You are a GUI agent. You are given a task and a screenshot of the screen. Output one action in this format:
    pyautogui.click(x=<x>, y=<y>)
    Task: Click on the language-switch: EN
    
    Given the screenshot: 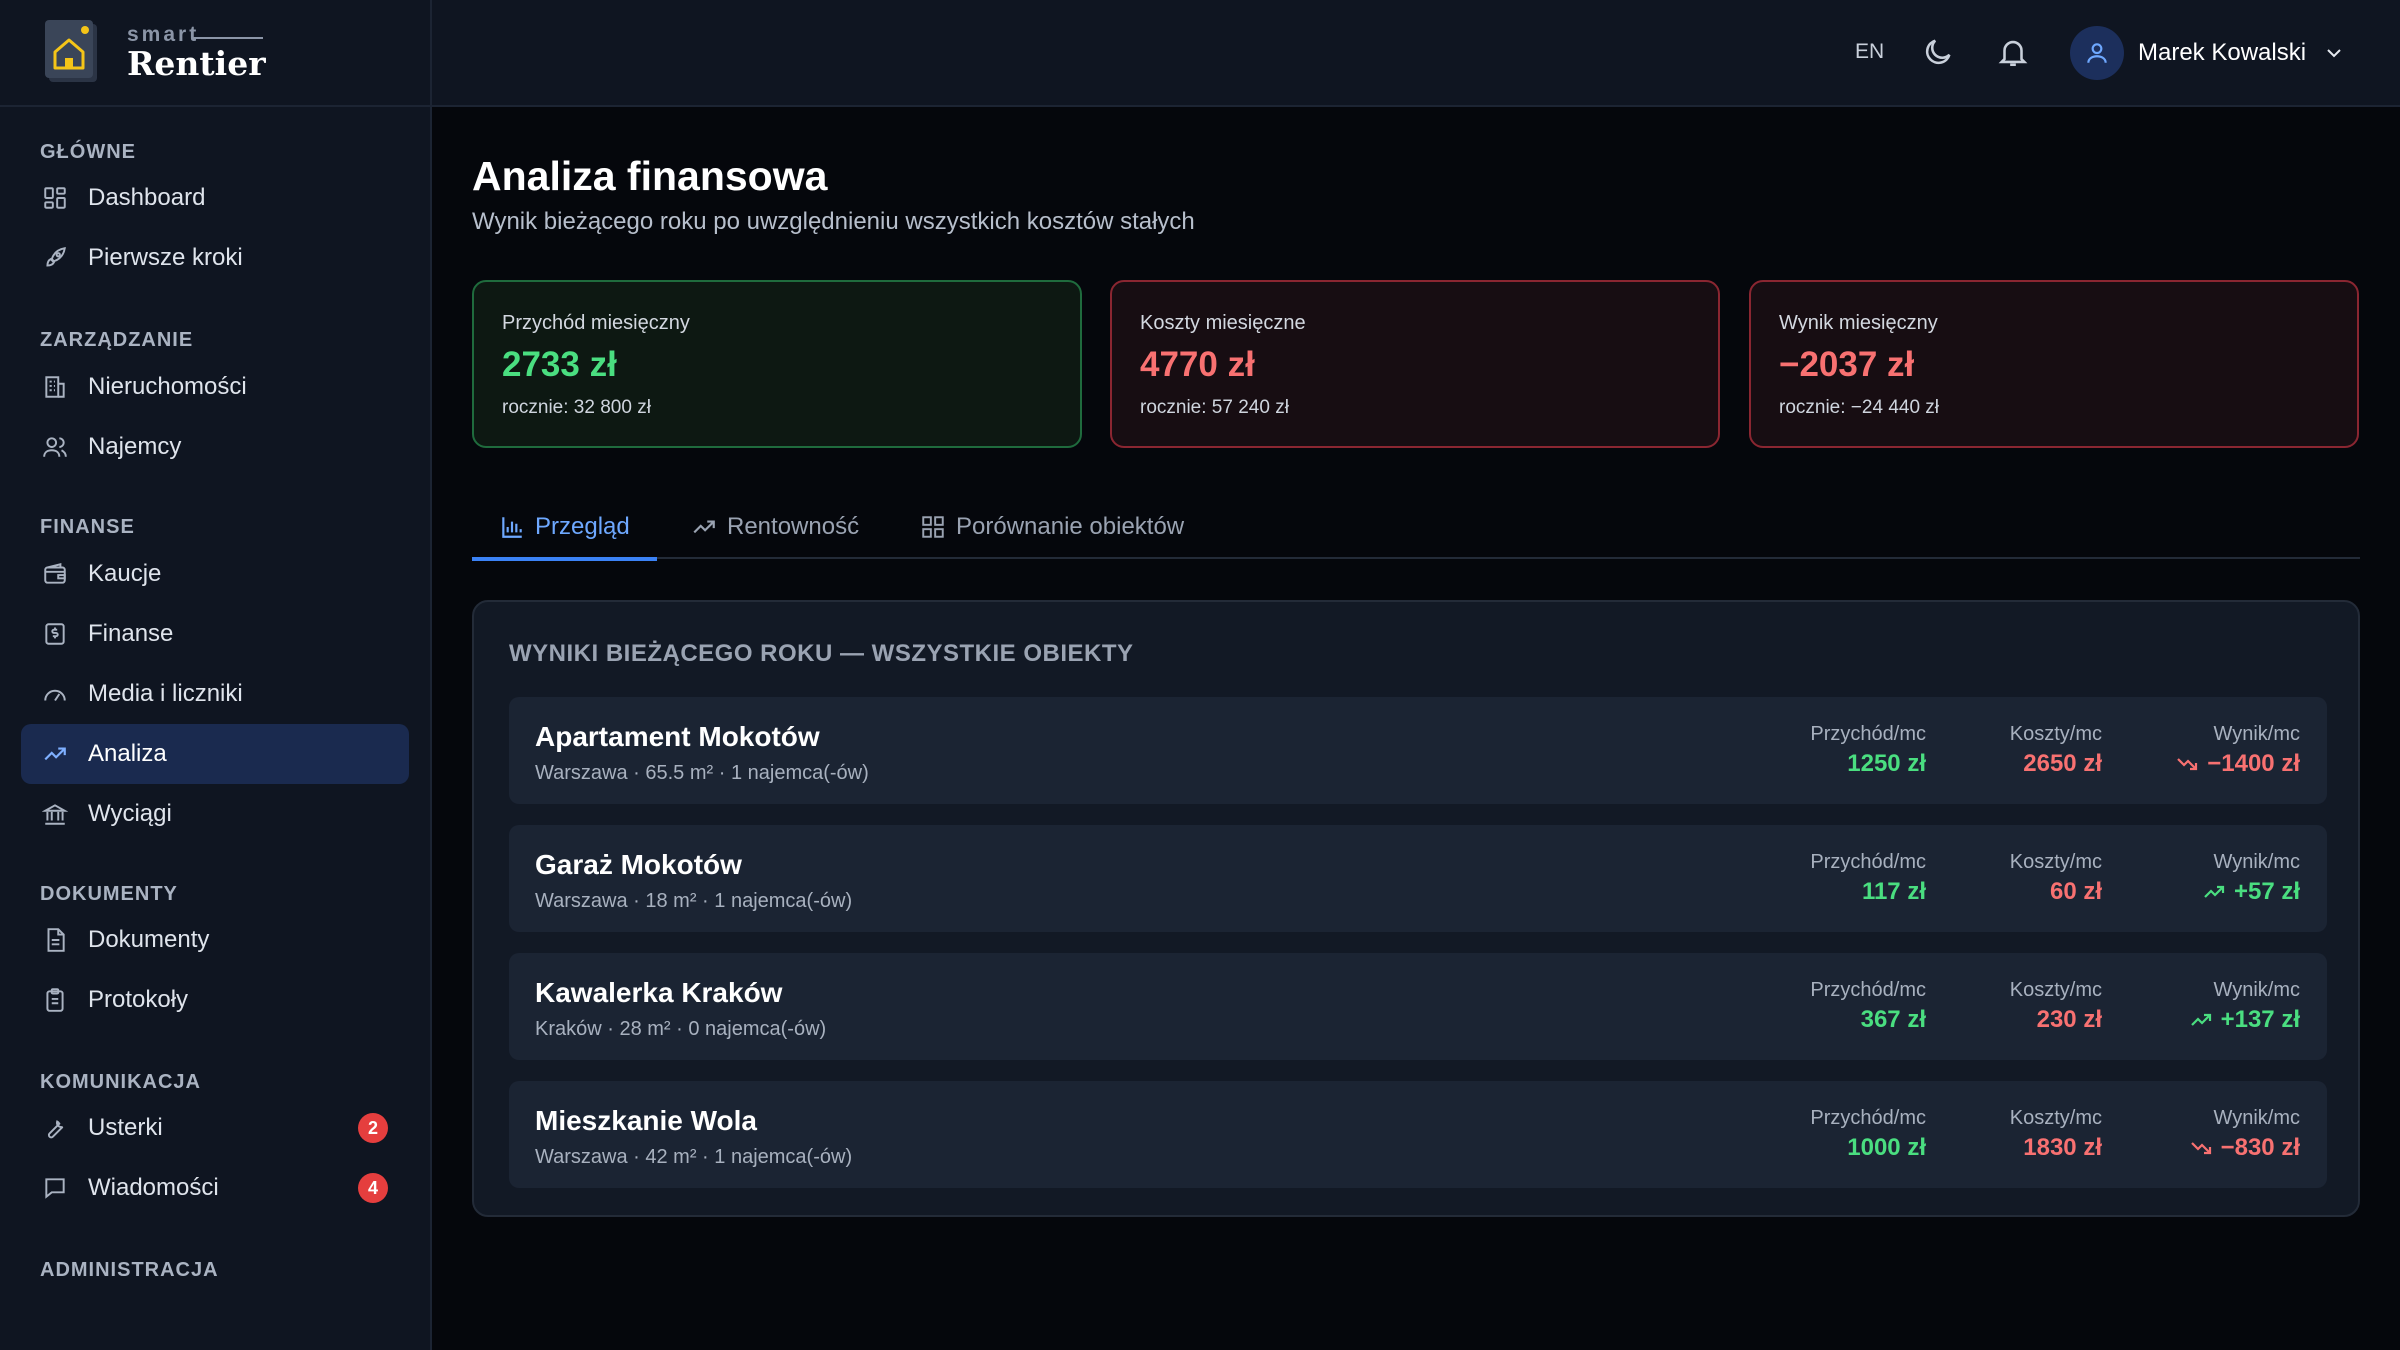 What is the action you would take?
    pyautogui.click(x=1869, y=52)
    